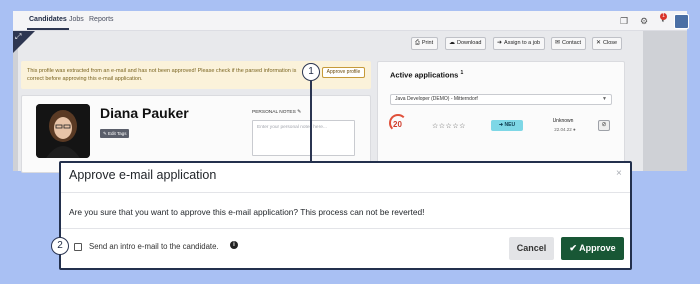 This screenshot has height=284, width=700. I want to click on edit-icon: ✎, so click(299, 112).